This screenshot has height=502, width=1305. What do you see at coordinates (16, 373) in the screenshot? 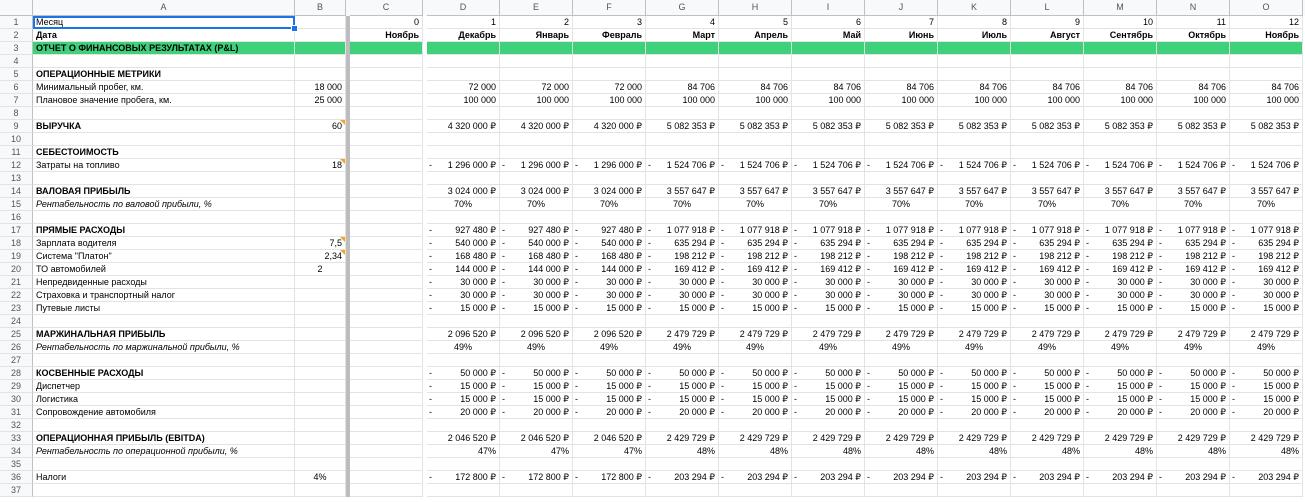
I see `row-number: 28` at bounding box center [16, 373].